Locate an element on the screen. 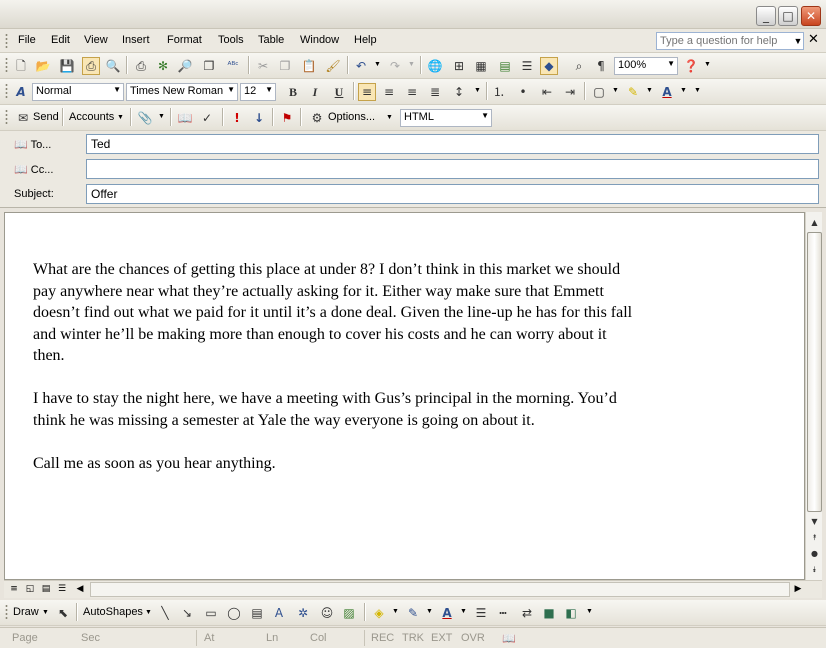  draw-dropdown-icon: ▼ is located at coordinates (45, 612).